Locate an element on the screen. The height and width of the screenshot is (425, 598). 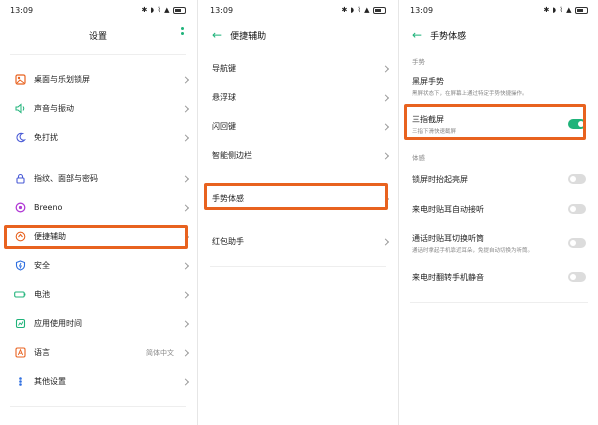
lock-icon is located at coordinates (20, 179).